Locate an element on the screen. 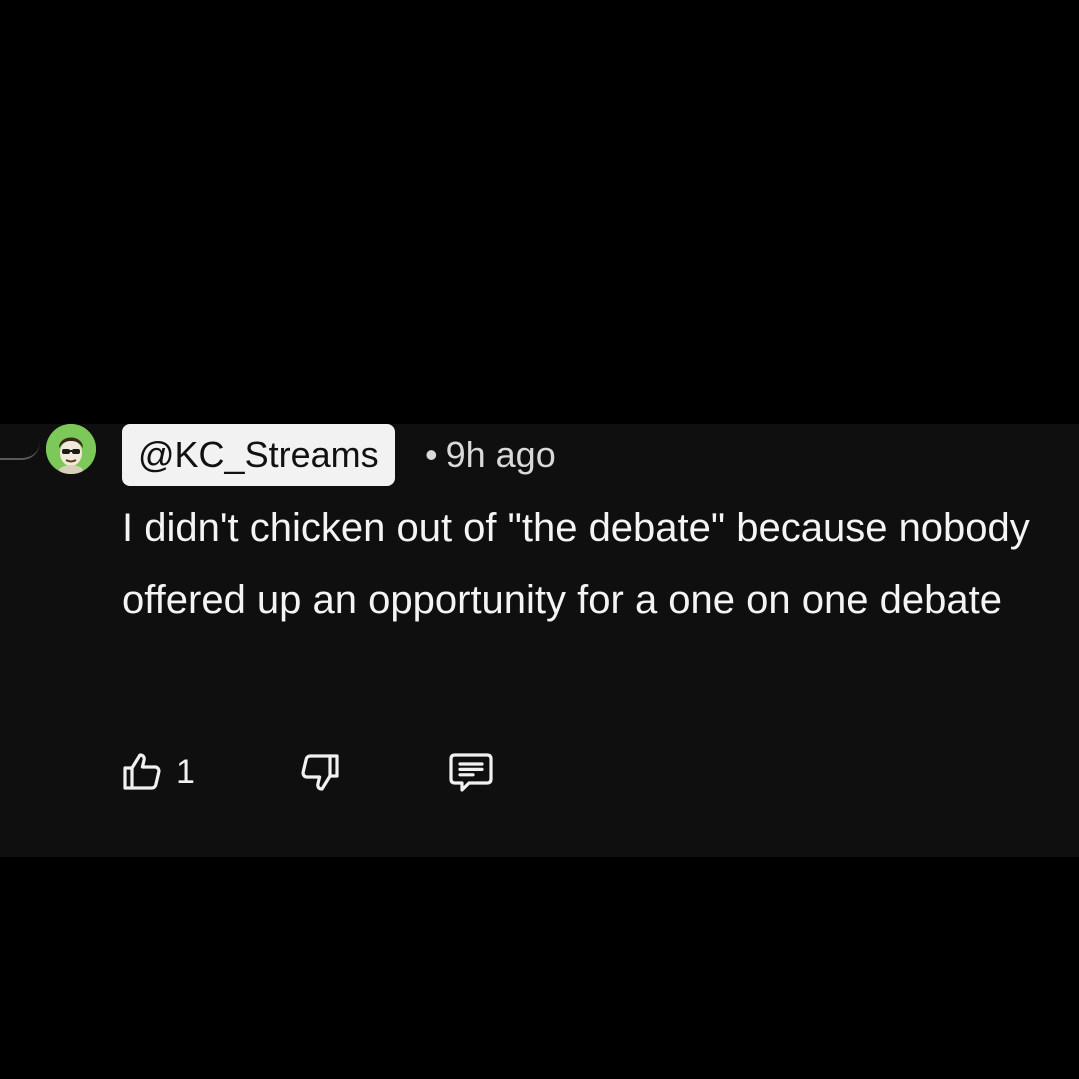  thumbs-down-icon is located at coordinates (320, 772).